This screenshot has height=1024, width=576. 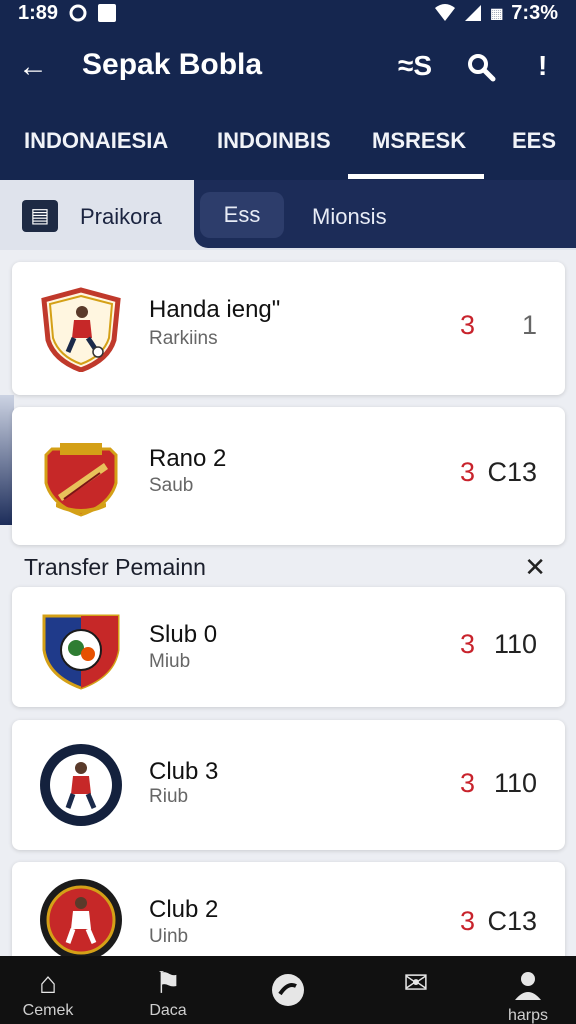 What do you see at coordinates (274, 141) in the screenshot?
I see `tab-indoinbis: INDOINBIS` at bounding box center [274, 141].